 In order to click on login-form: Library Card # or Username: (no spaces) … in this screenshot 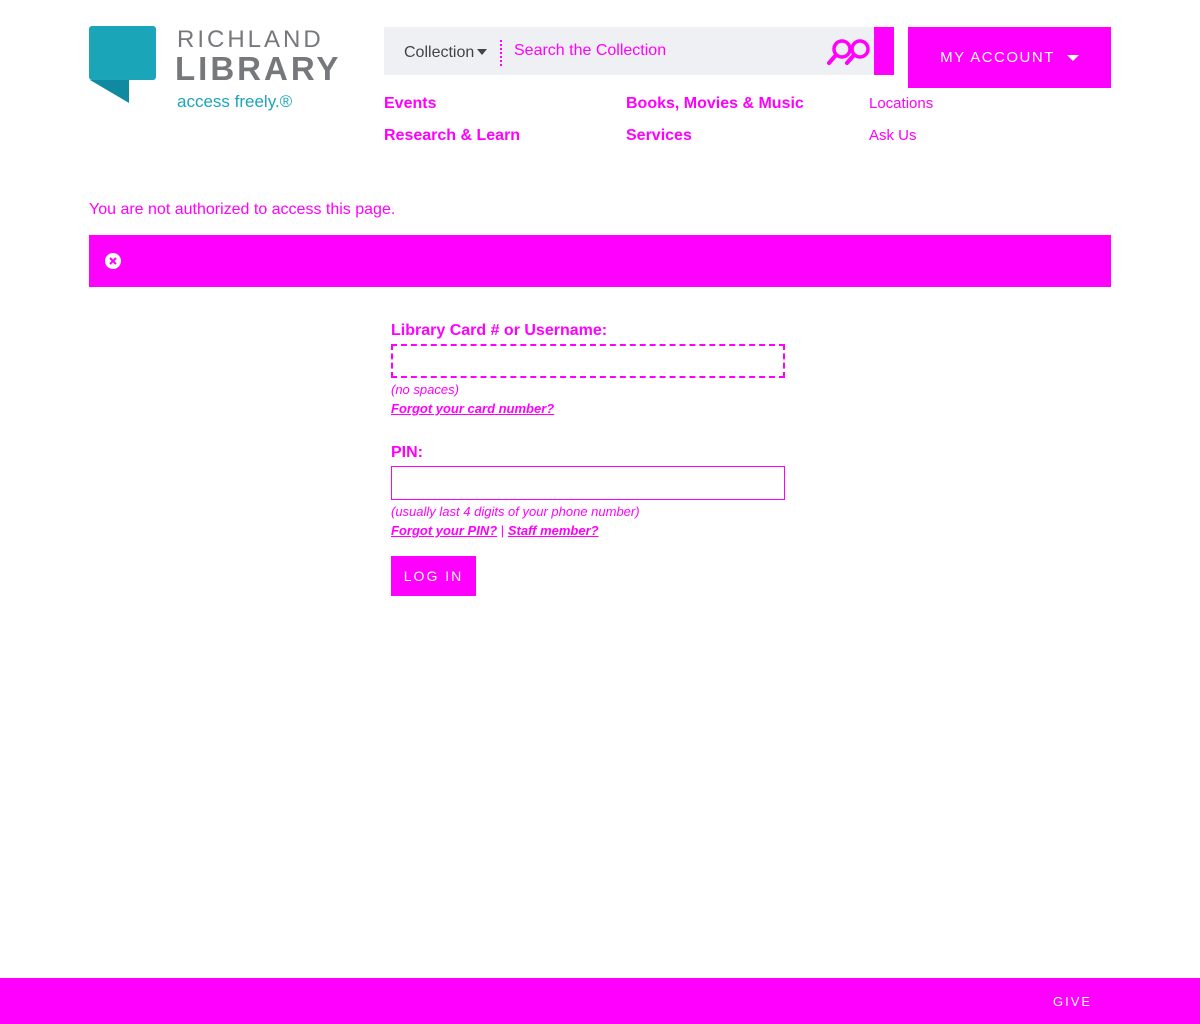, I will do `click(591, 459)`.